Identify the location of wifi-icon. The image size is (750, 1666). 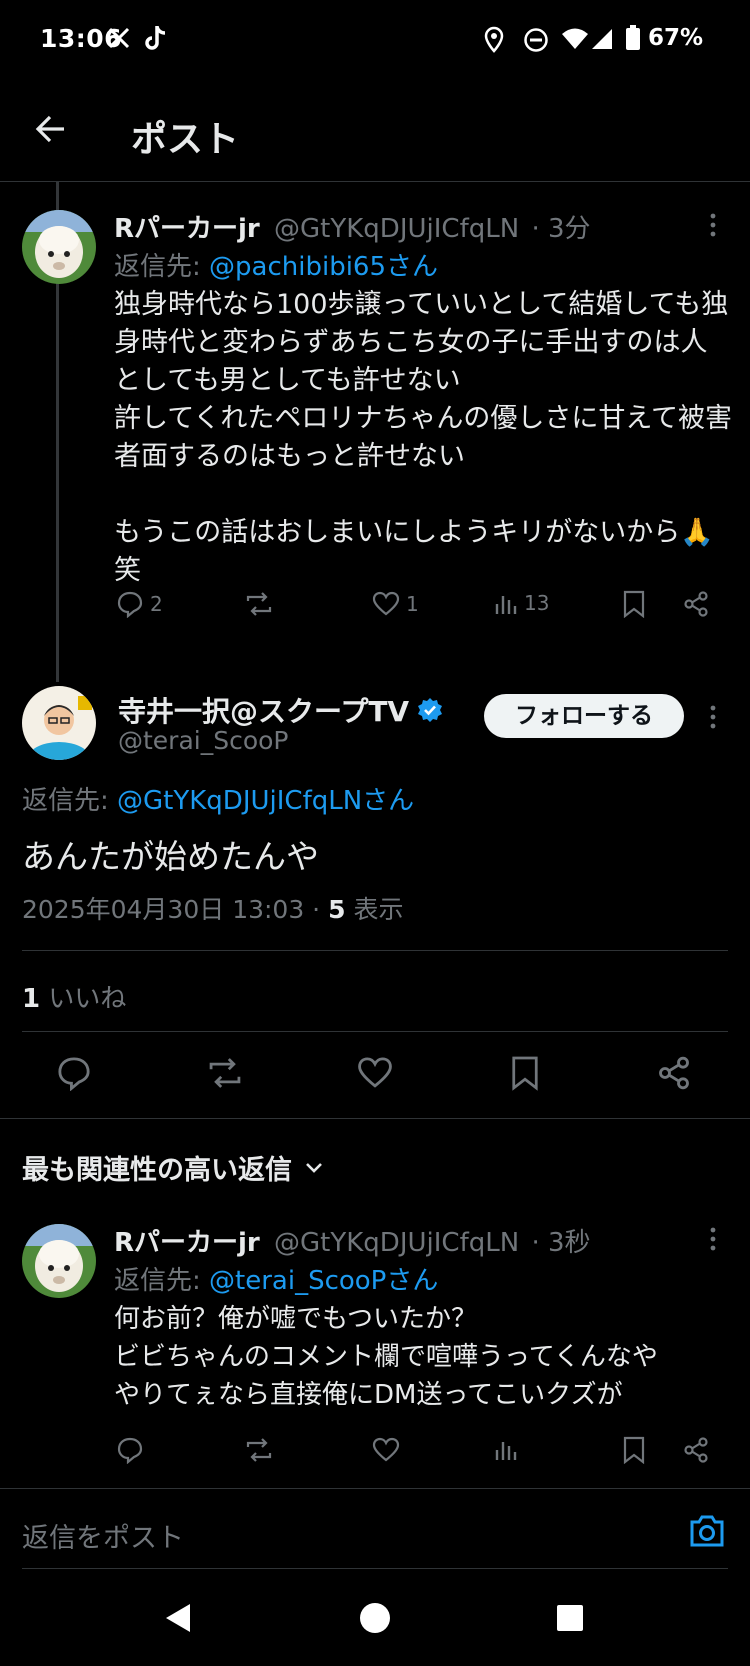
(575, 39).